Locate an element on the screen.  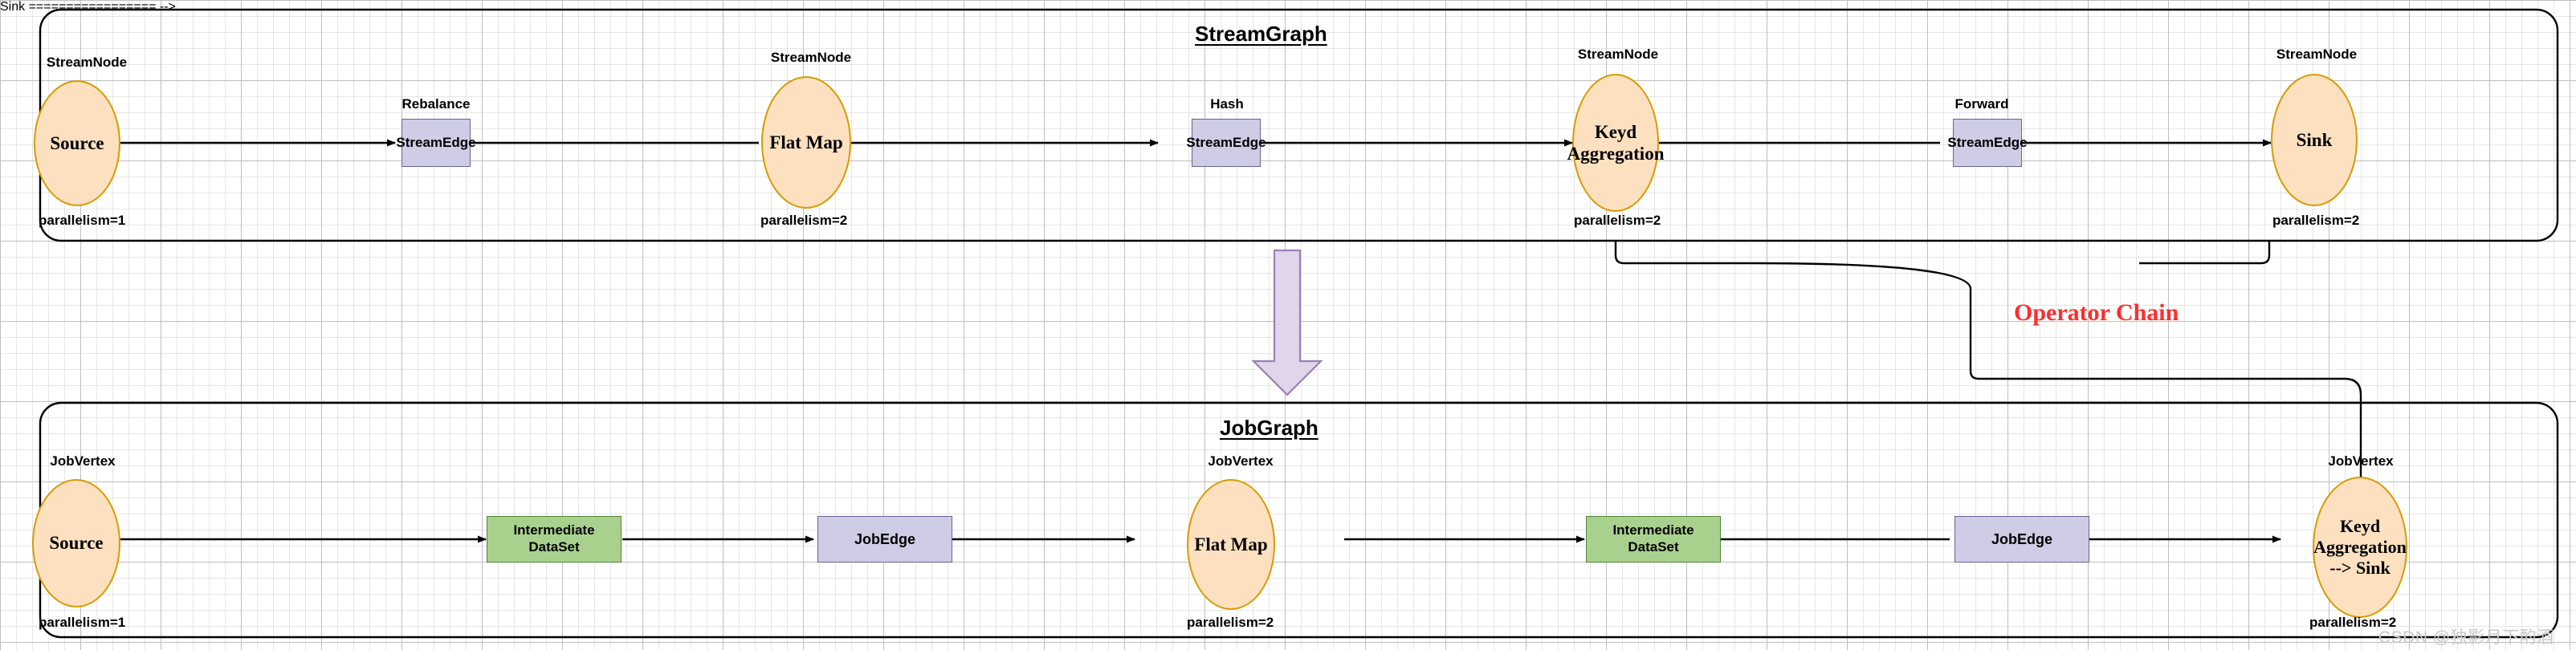
streamedge-rebalance: StreamEdge is located at coordinates (436, 143).